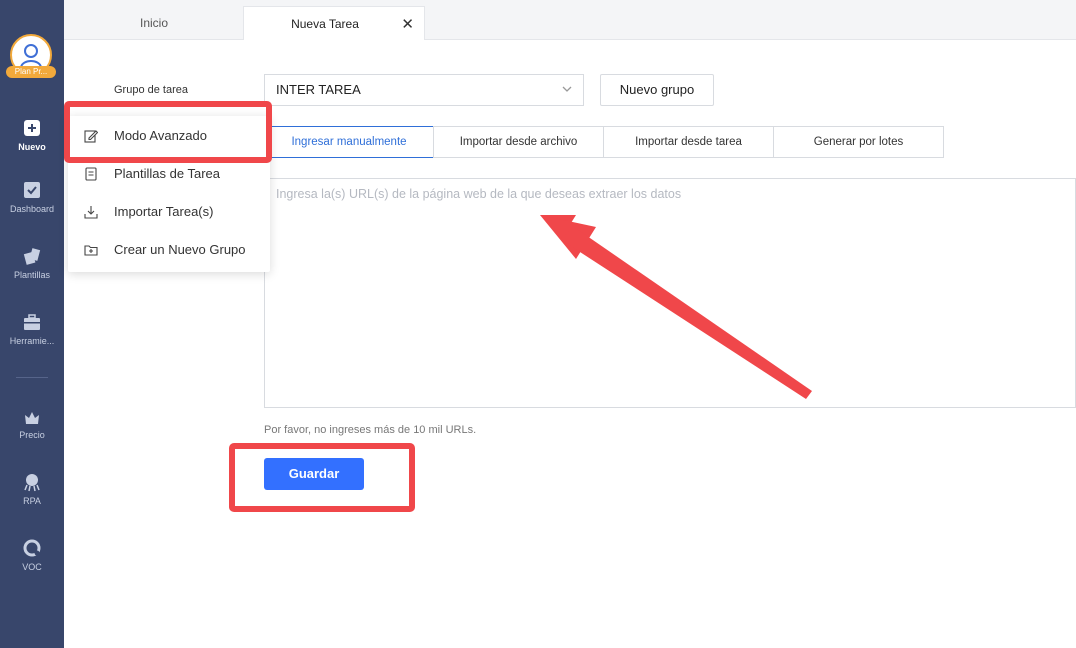 The height and width of the screenshot is (648, 1076). I want to click on toolbox-icon, so click(32, 322).